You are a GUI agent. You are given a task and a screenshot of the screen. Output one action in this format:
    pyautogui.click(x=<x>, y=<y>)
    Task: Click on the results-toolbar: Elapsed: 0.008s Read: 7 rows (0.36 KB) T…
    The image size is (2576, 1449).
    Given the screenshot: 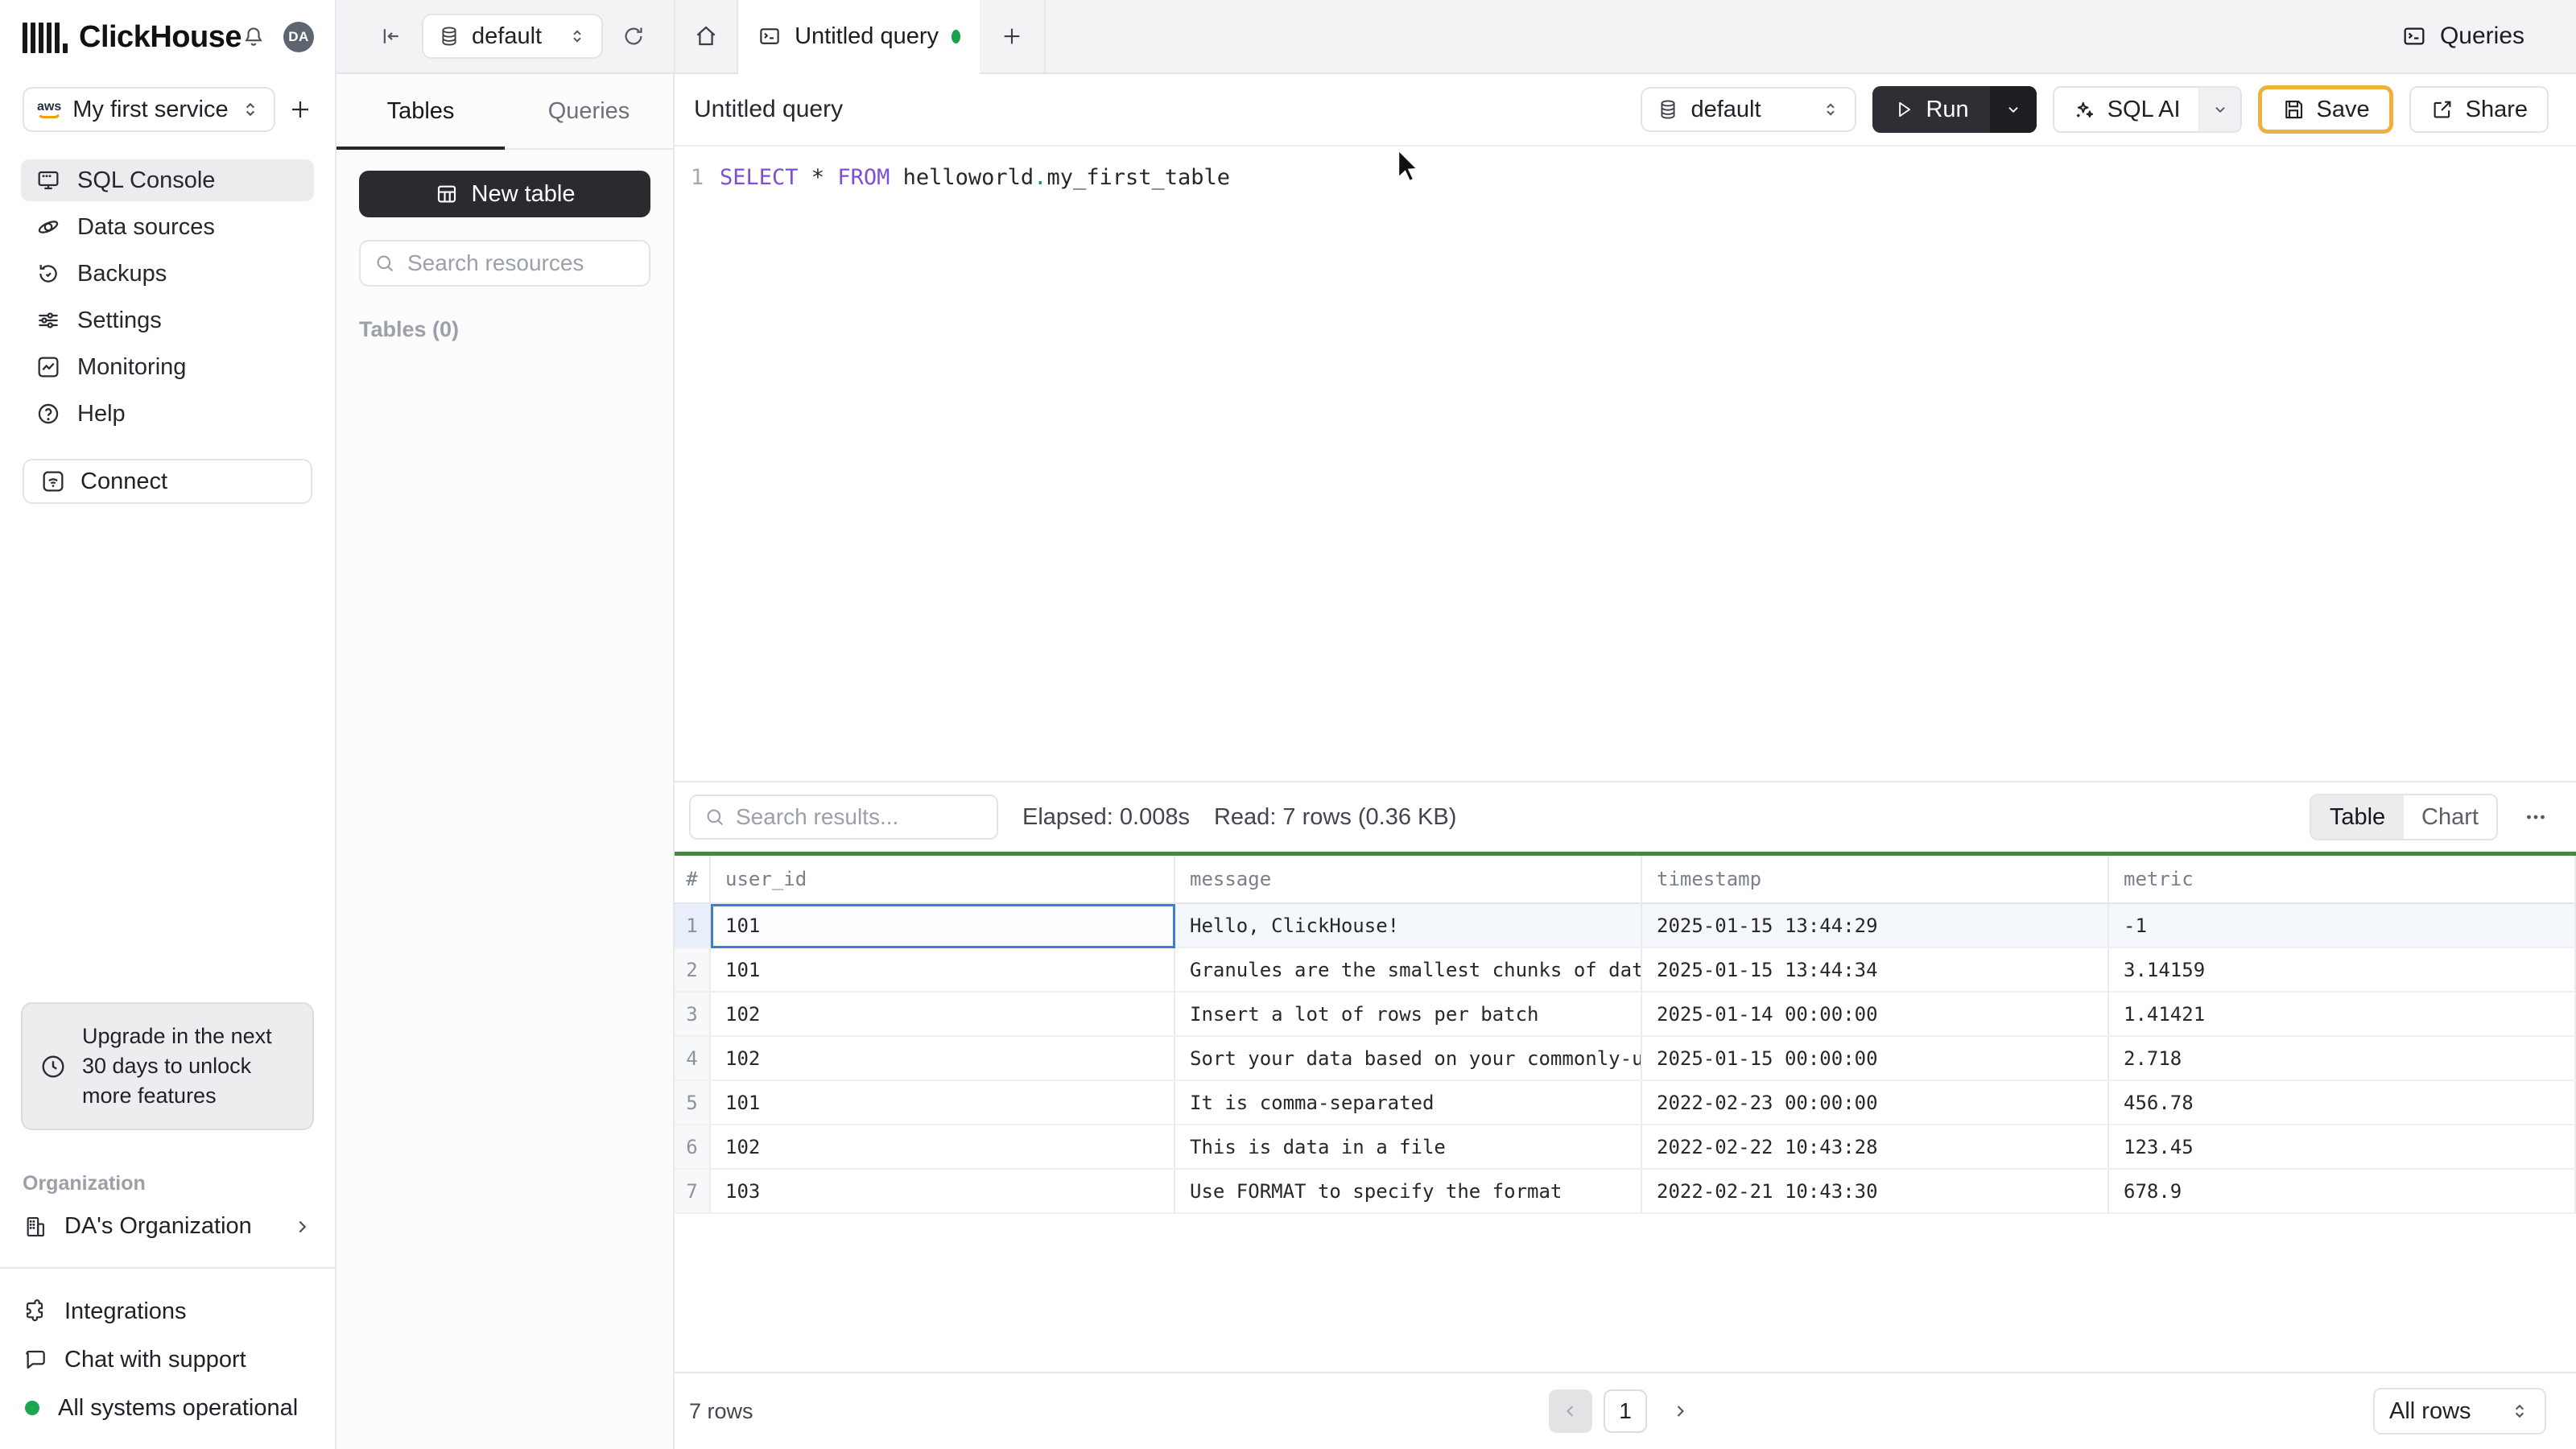 What is the action you would take?
    pyautogui.click(x=1625, y=817)
    